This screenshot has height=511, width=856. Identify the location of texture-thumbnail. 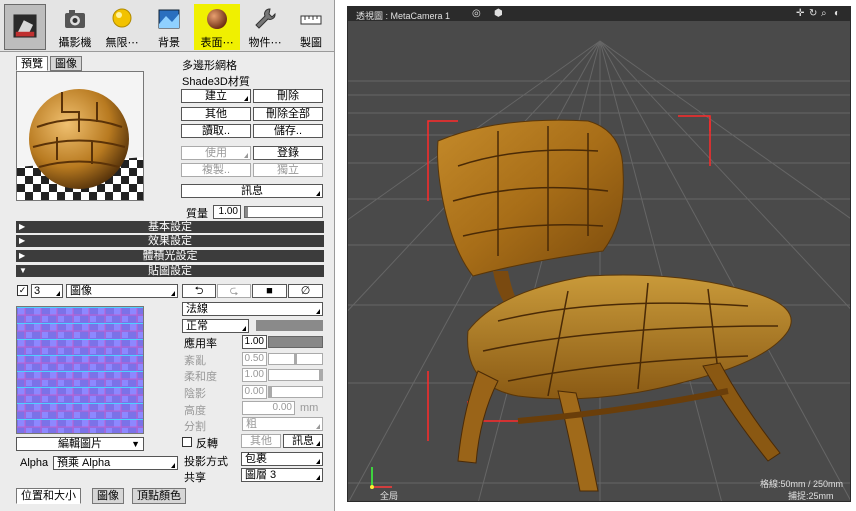
(80, 370).